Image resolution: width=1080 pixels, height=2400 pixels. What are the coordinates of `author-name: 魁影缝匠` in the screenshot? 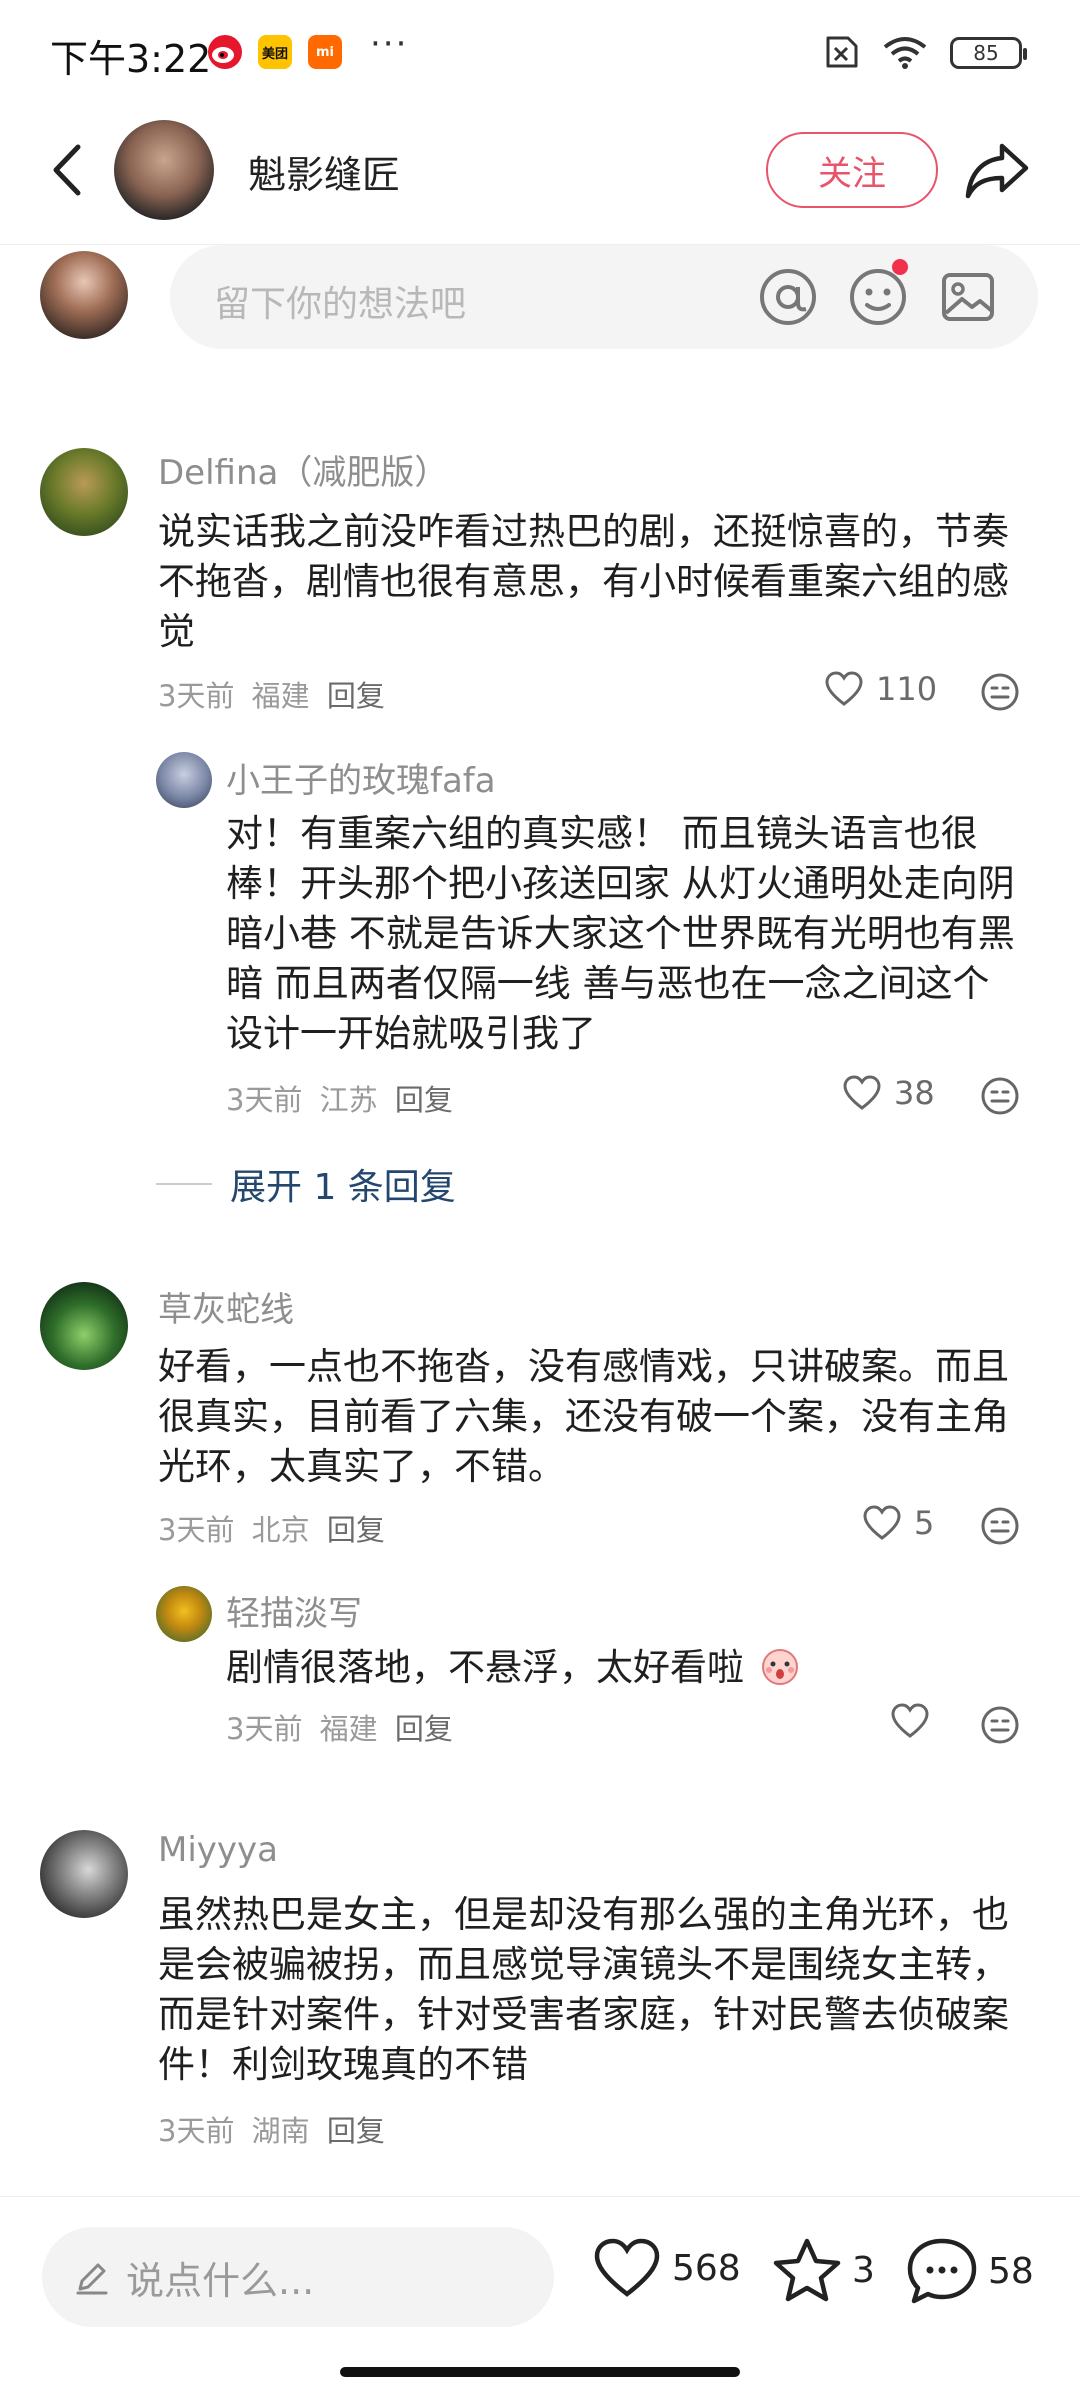 It's located at (324, 171).